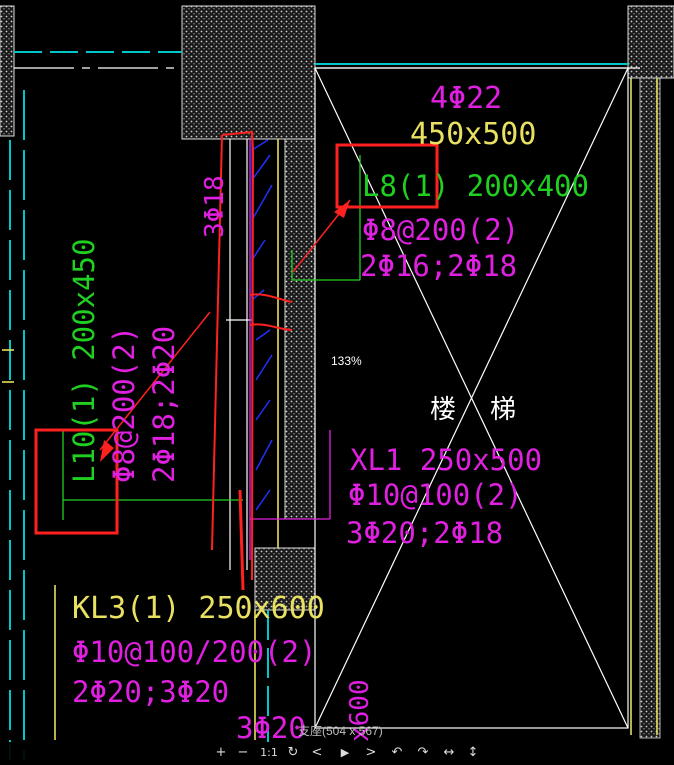  I want to click on selection-status: 支座(504 x 567), so click(340, 731).